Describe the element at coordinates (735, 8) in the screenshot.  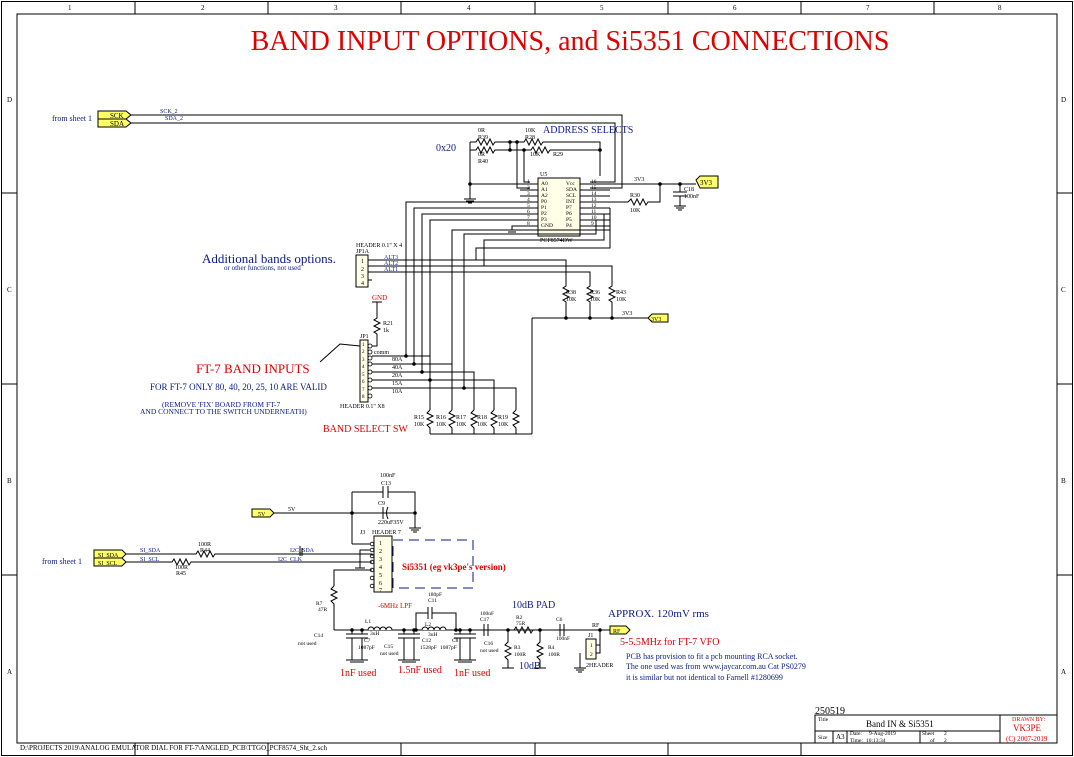
I see `col-label: 6` at that location.